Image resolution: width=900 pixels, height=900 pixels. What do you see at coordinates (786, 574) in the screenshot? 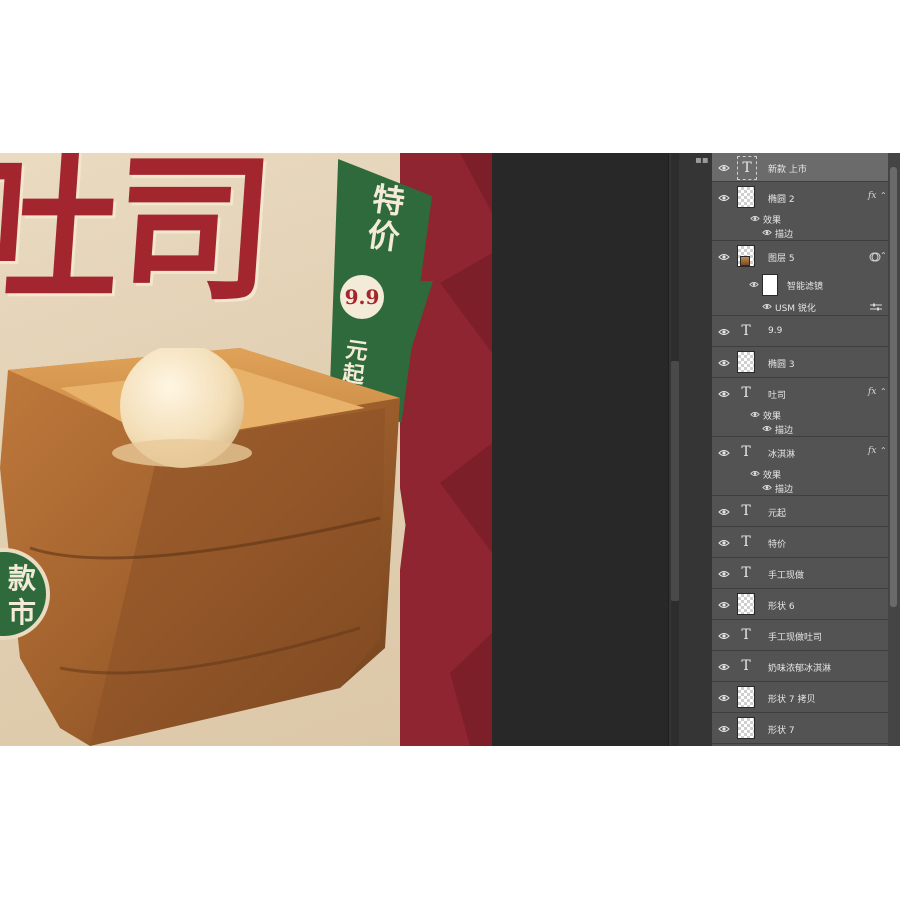
I see `layer-name: 手工现做` at bounding box center [786, 574].